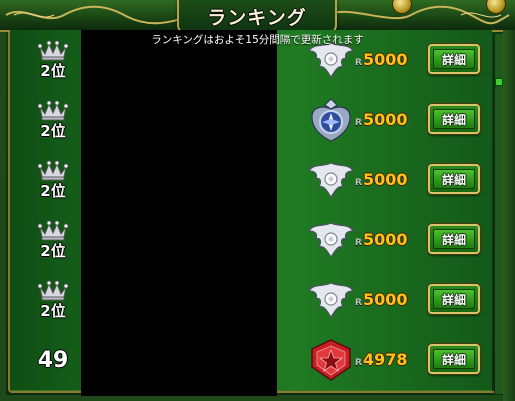  Describe the element at coordinates (499, 82) in the screenshot. I see `scroll-thumb` at that location.